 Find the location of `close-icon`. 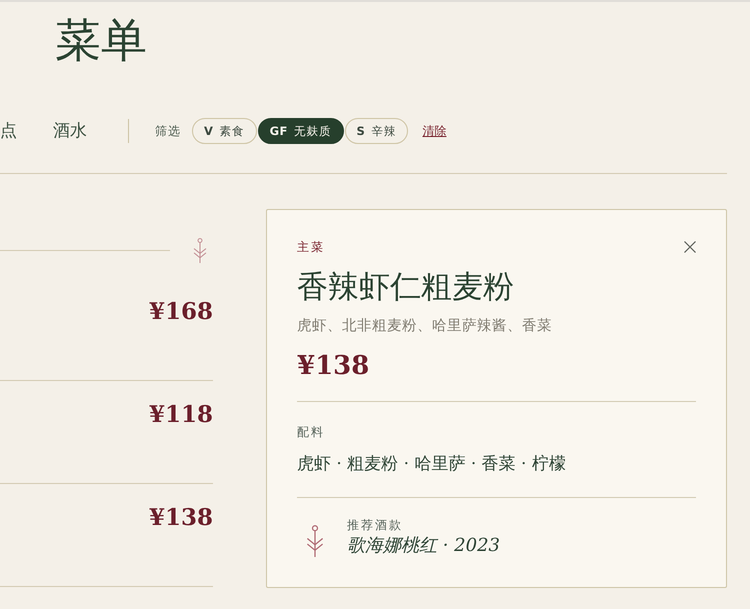

close-icon is located at coordinates (690, 247).